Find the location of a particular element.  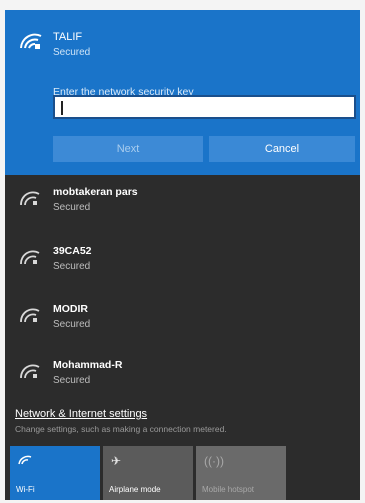

text-caret is located at coordinates (62, 108).